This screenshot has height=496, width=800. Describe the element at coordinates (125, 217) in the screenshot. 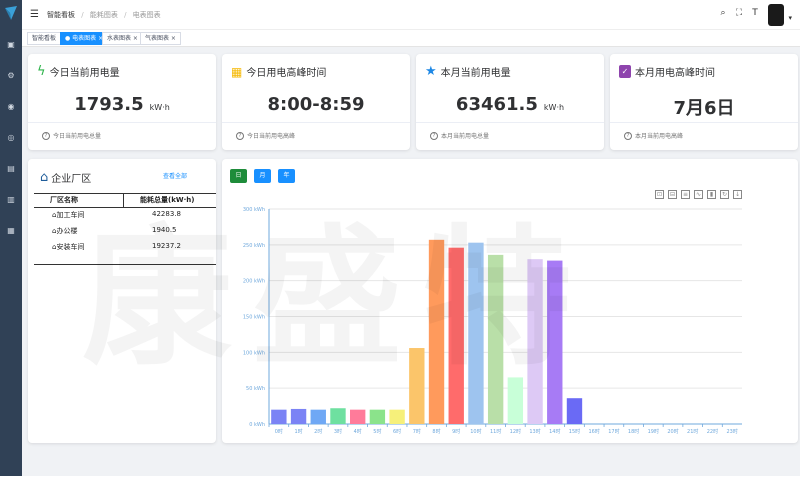

I see `table-row: ⌂加工车间 42283.8` at that location.